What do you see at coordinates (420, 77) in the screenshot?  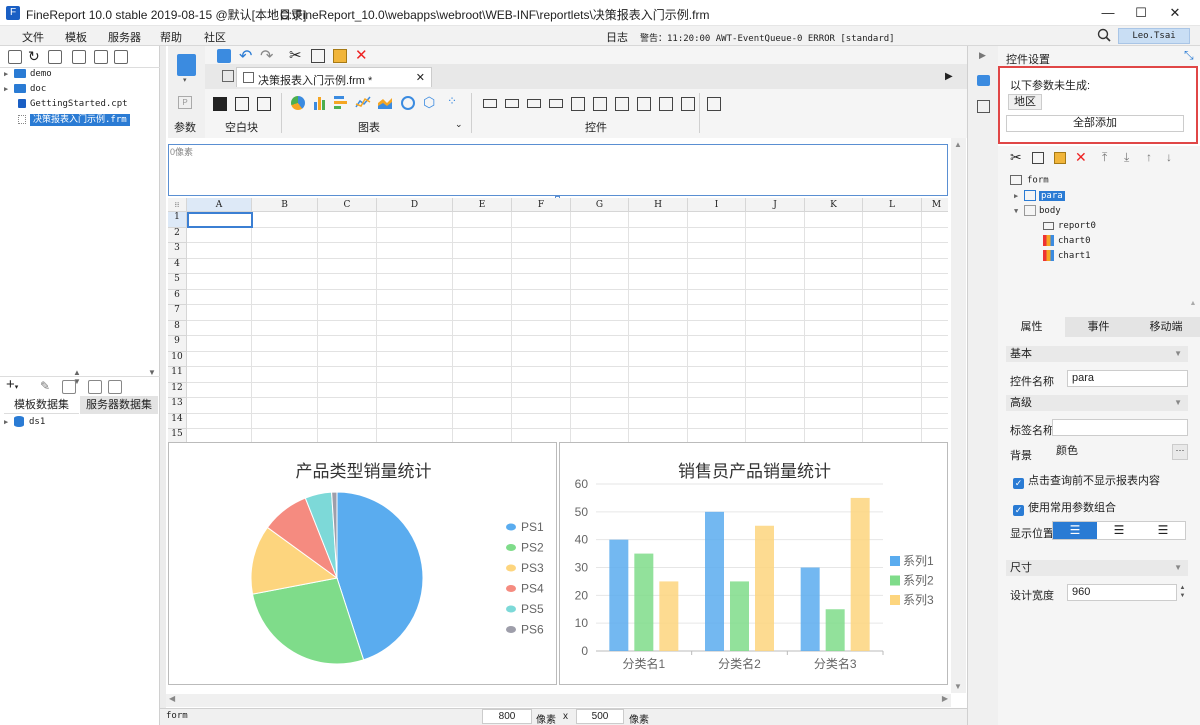 I see `tab-close-icon: ✕` at bounding box center [420, 77].